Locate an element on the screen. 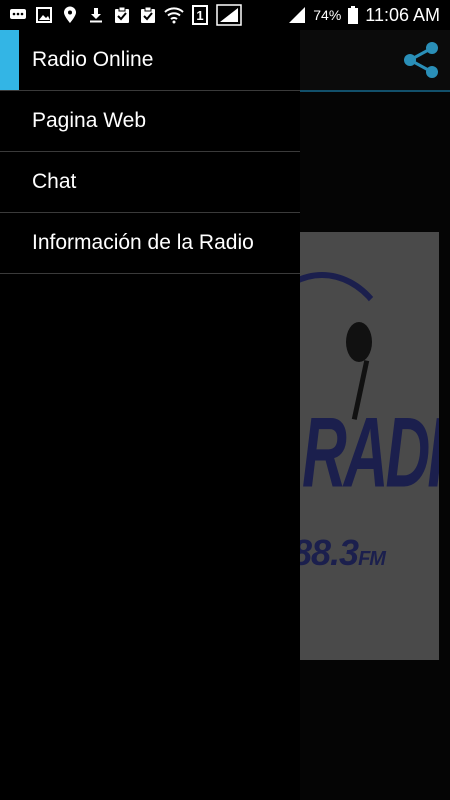  drawer-item-label: Radio Online is located at coordinates (93, 59).